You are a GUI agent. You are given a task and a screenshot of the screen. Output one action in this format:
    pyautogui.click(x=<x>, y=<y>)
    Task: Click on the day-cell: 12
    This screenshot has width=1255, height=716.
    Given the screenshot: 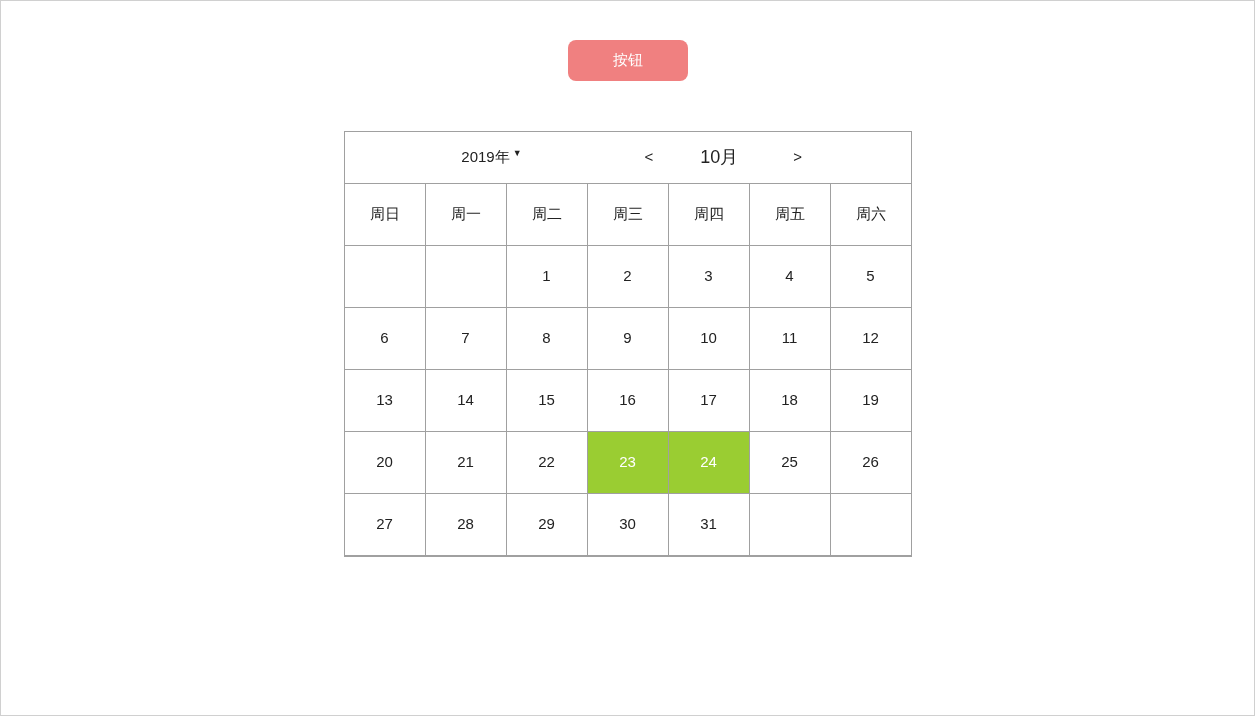 What is the action you would take?
    pyautogui.click(x=871, y=339)
    